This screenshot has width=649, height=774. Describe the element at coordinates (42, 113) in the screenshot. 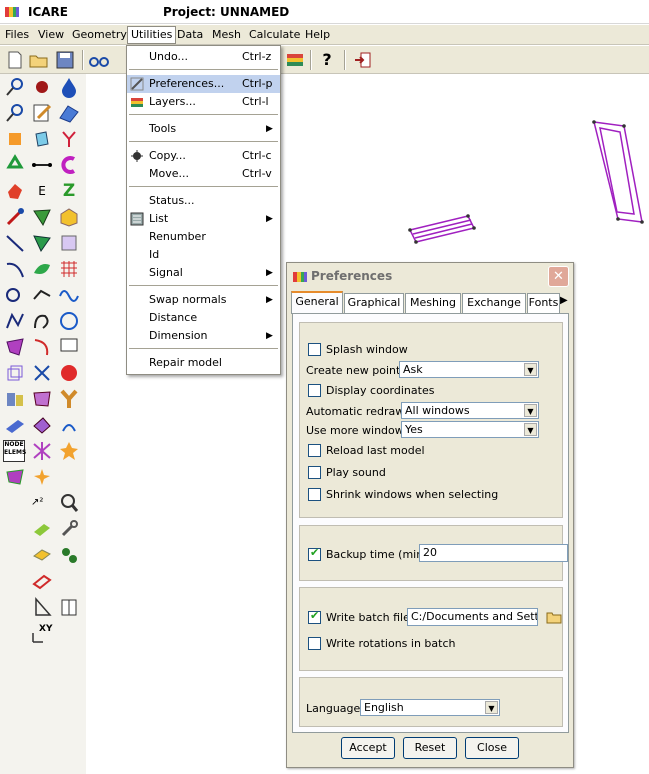

I see `edit-note-icon` at that location.